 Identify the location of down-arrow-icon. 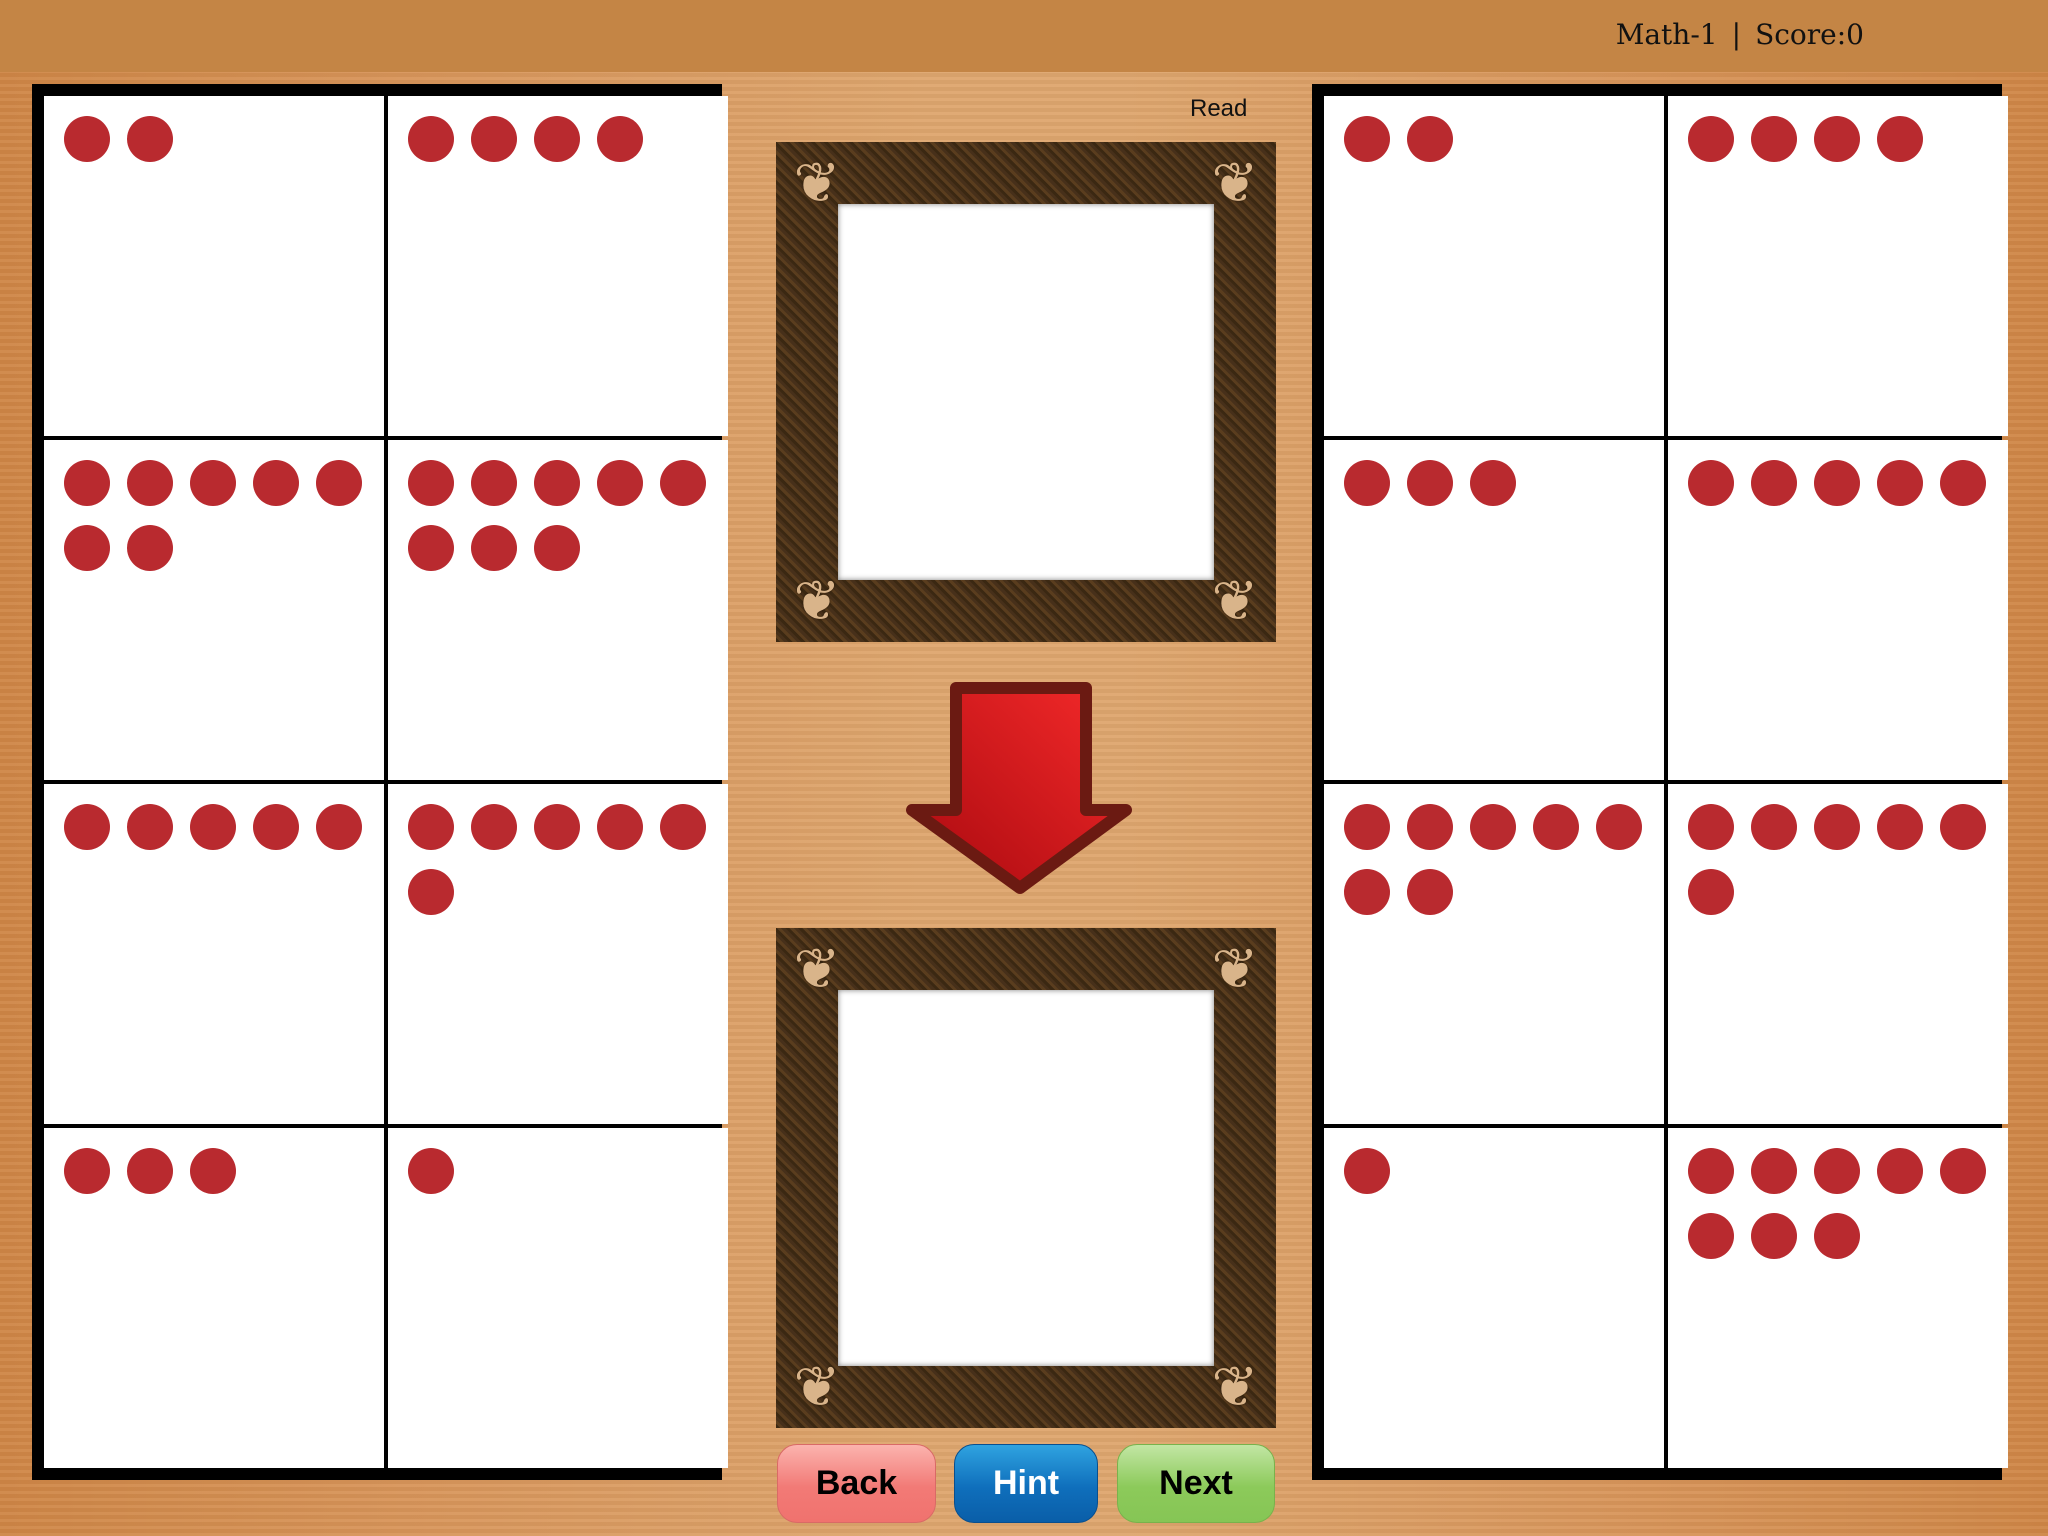
(1019, 788).